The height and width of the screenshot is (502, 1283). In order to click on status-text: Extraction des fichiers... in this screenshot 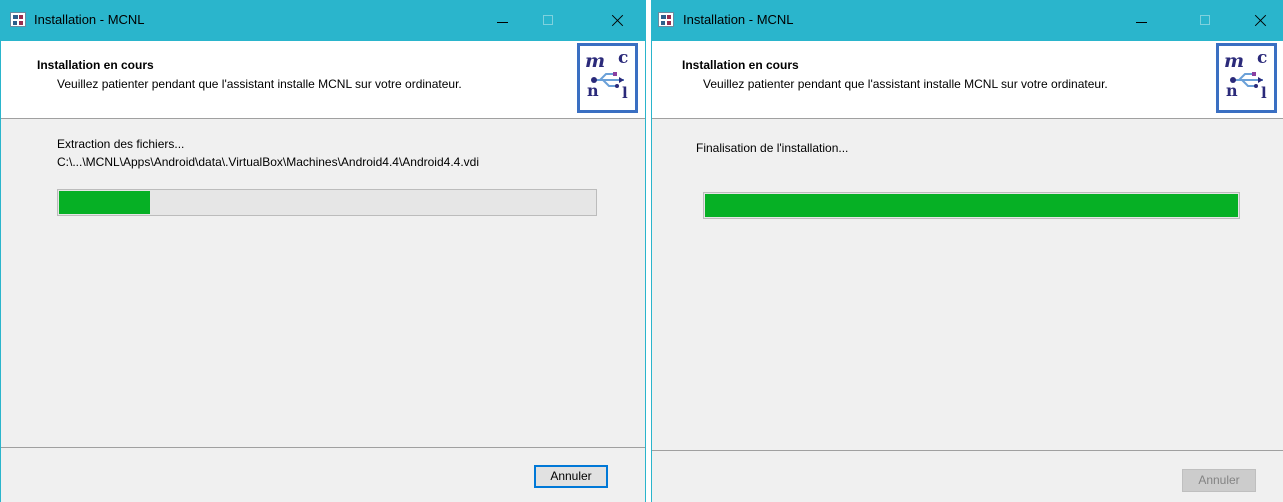, I will do `click(121, 144)`.